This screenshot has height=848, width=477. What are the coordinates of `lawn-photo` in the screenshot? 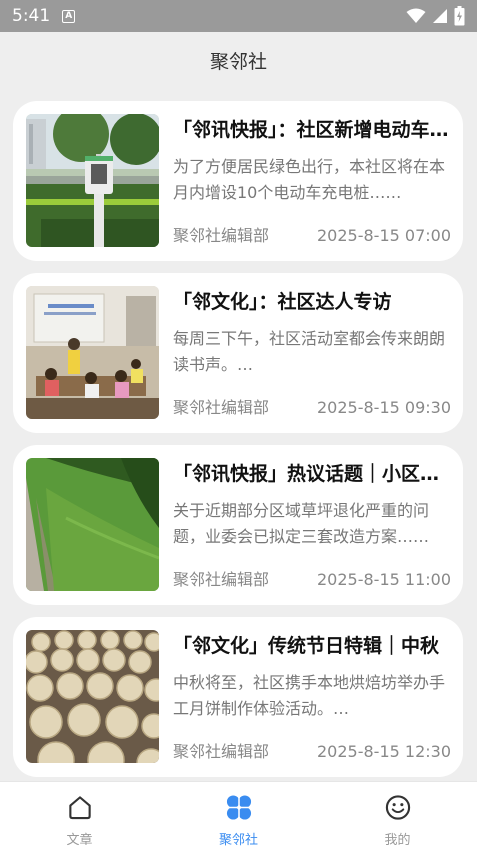 It's located at (92, 524).